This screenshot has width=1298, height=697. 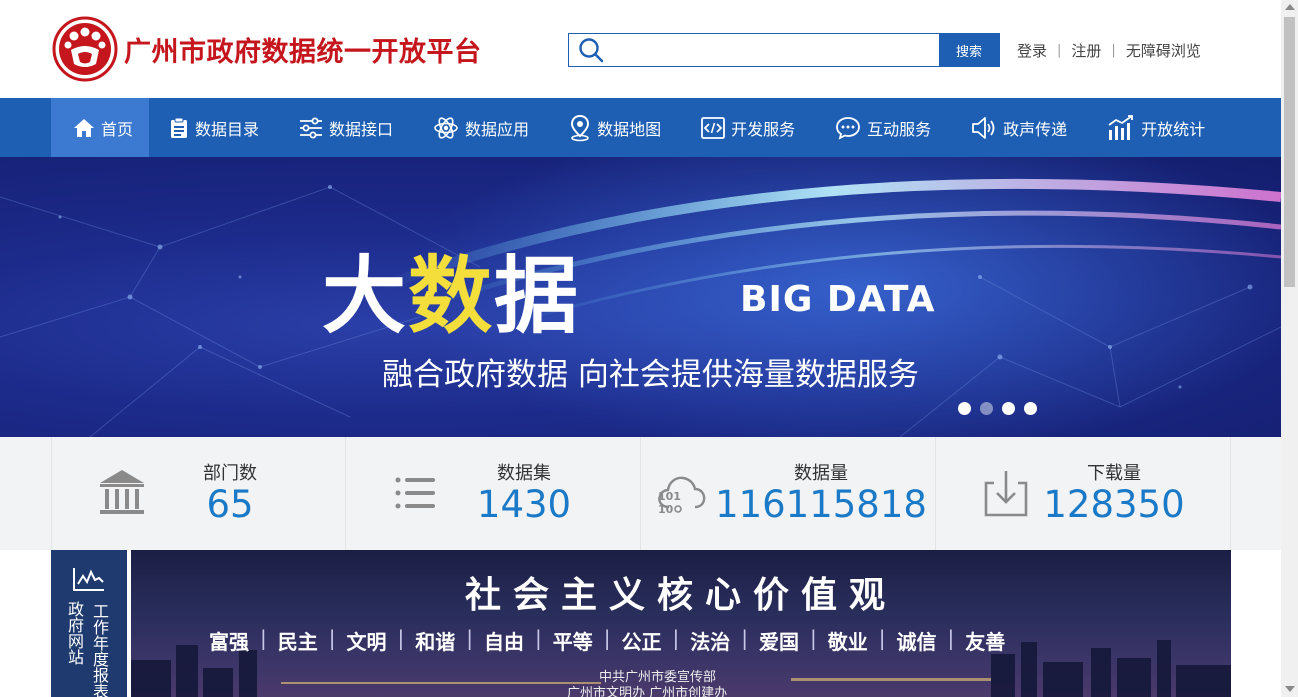 What do you see at coordinates (983, 127) in the screenshot?
I see `speaker-icon` at bounding box center [983, 127].